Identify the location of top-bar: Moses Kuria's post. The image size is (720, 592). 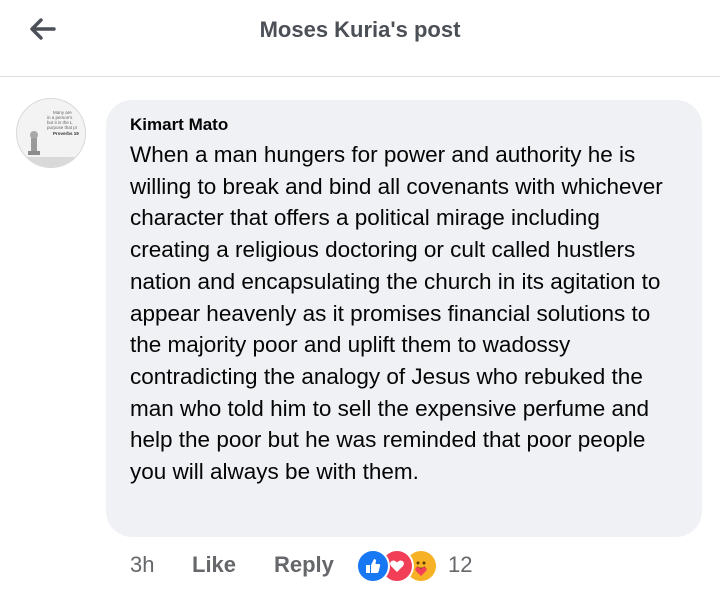
(360, 38).